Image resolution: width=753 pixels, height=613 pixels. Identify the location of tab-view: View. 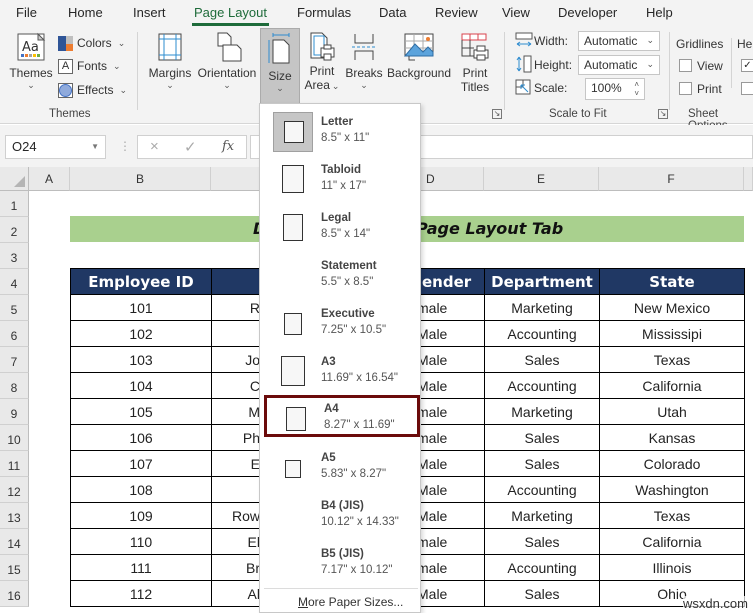
(516, 12).